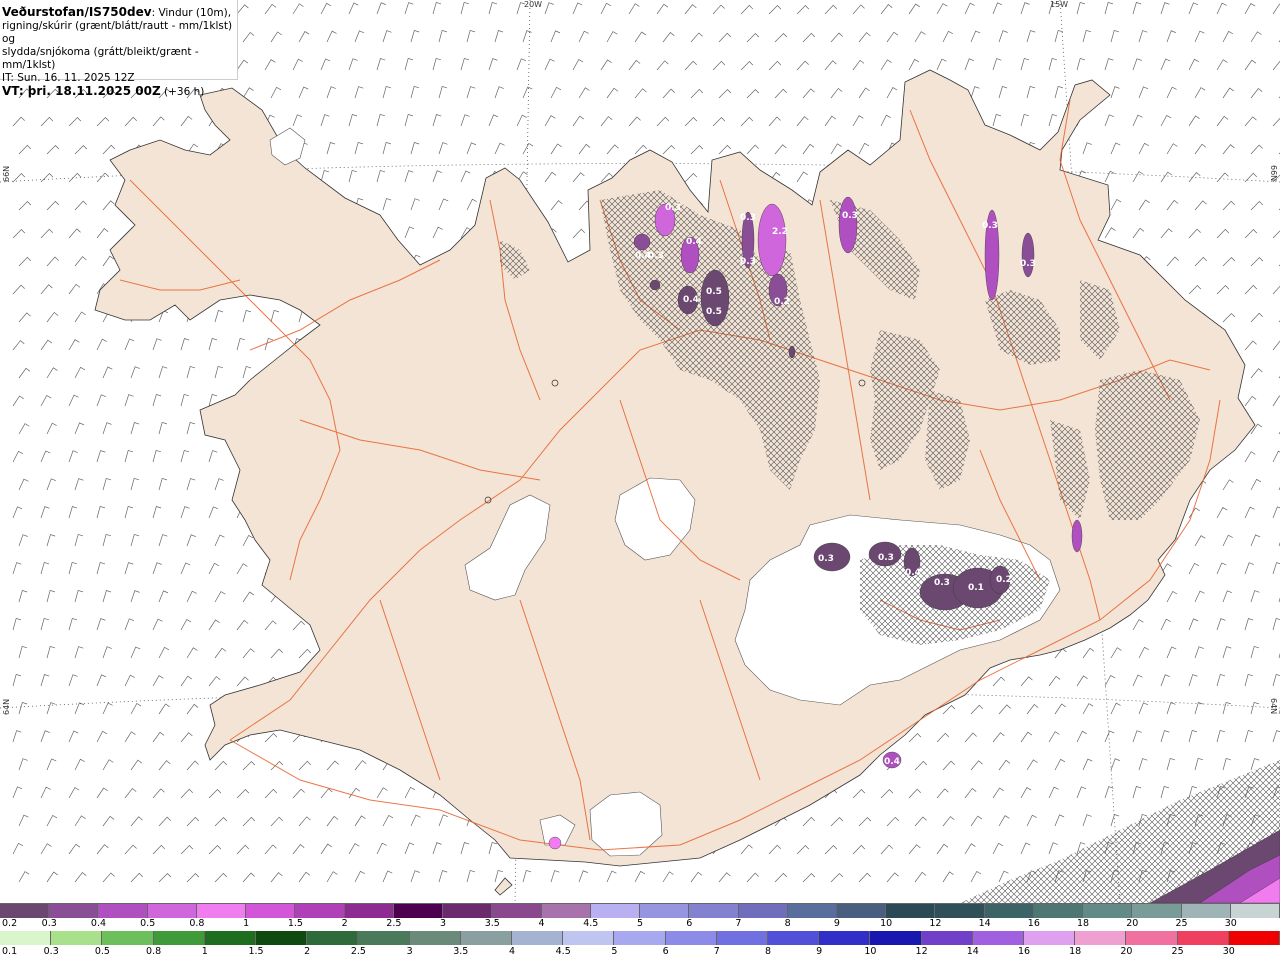  What do you see at coordinates (984, 923) in the screenshot?
I see `legend-snow-label: 14` at bounding box center [984, 923].